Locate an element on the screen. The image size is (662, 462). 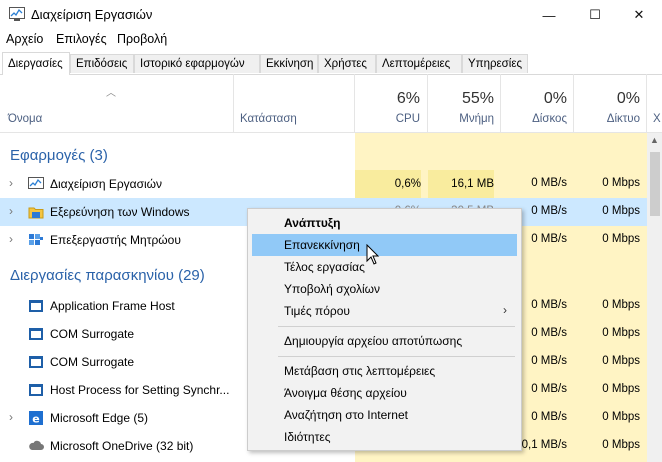
process-name: Microsoft OneDrive (32 bit) is located at coordinates (122, 446).